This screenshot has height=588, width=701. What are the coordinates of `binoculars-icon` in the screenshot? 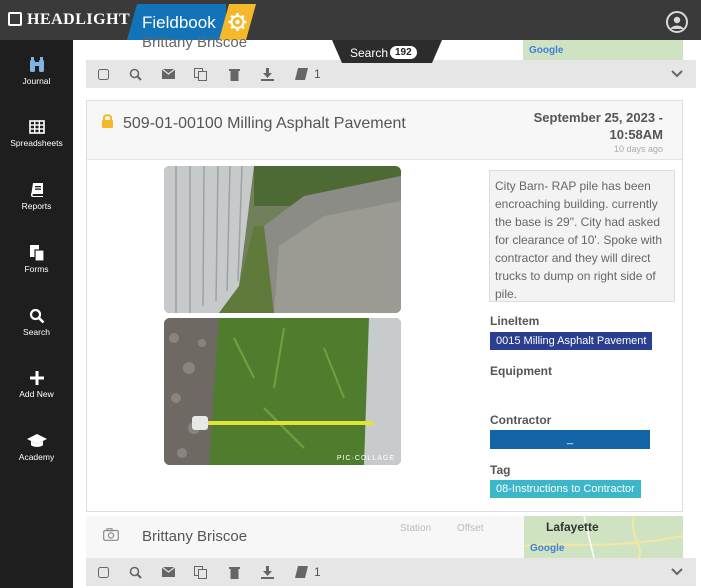 It's located at (36, 64).